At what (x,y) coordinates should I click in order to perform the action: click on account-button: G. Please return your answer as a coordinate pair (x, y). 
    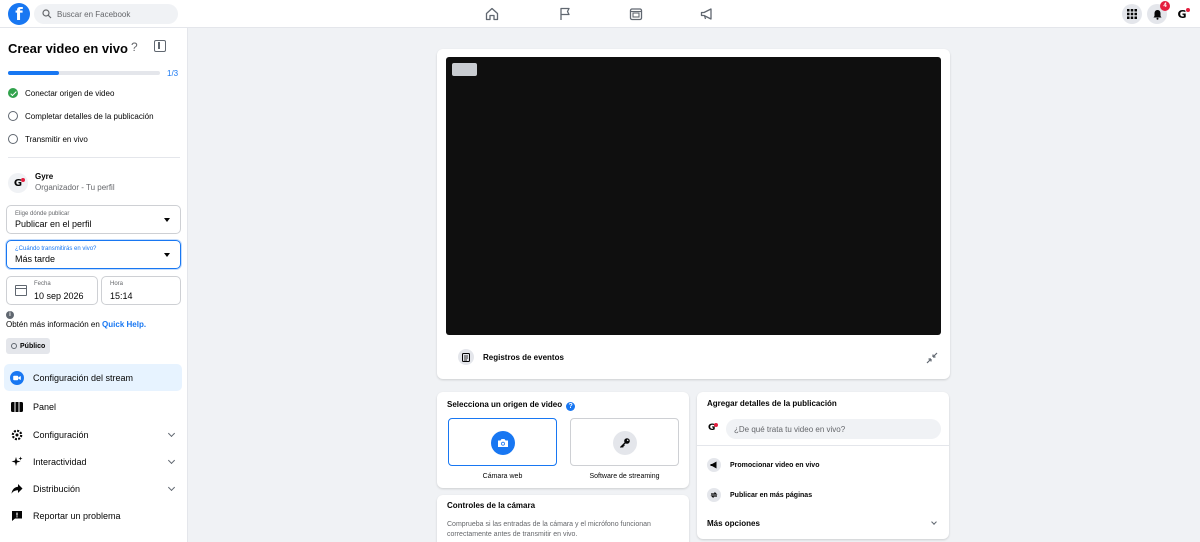
    Looking at the image, I should click on (1182, 14).